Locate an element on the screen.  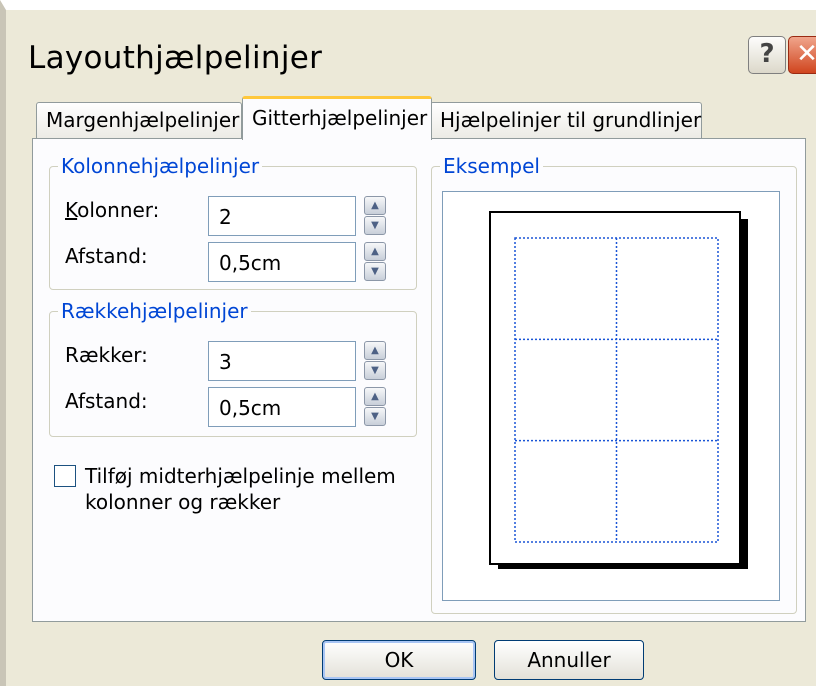
close-button: ✕ is located at coordinates (802, 55).